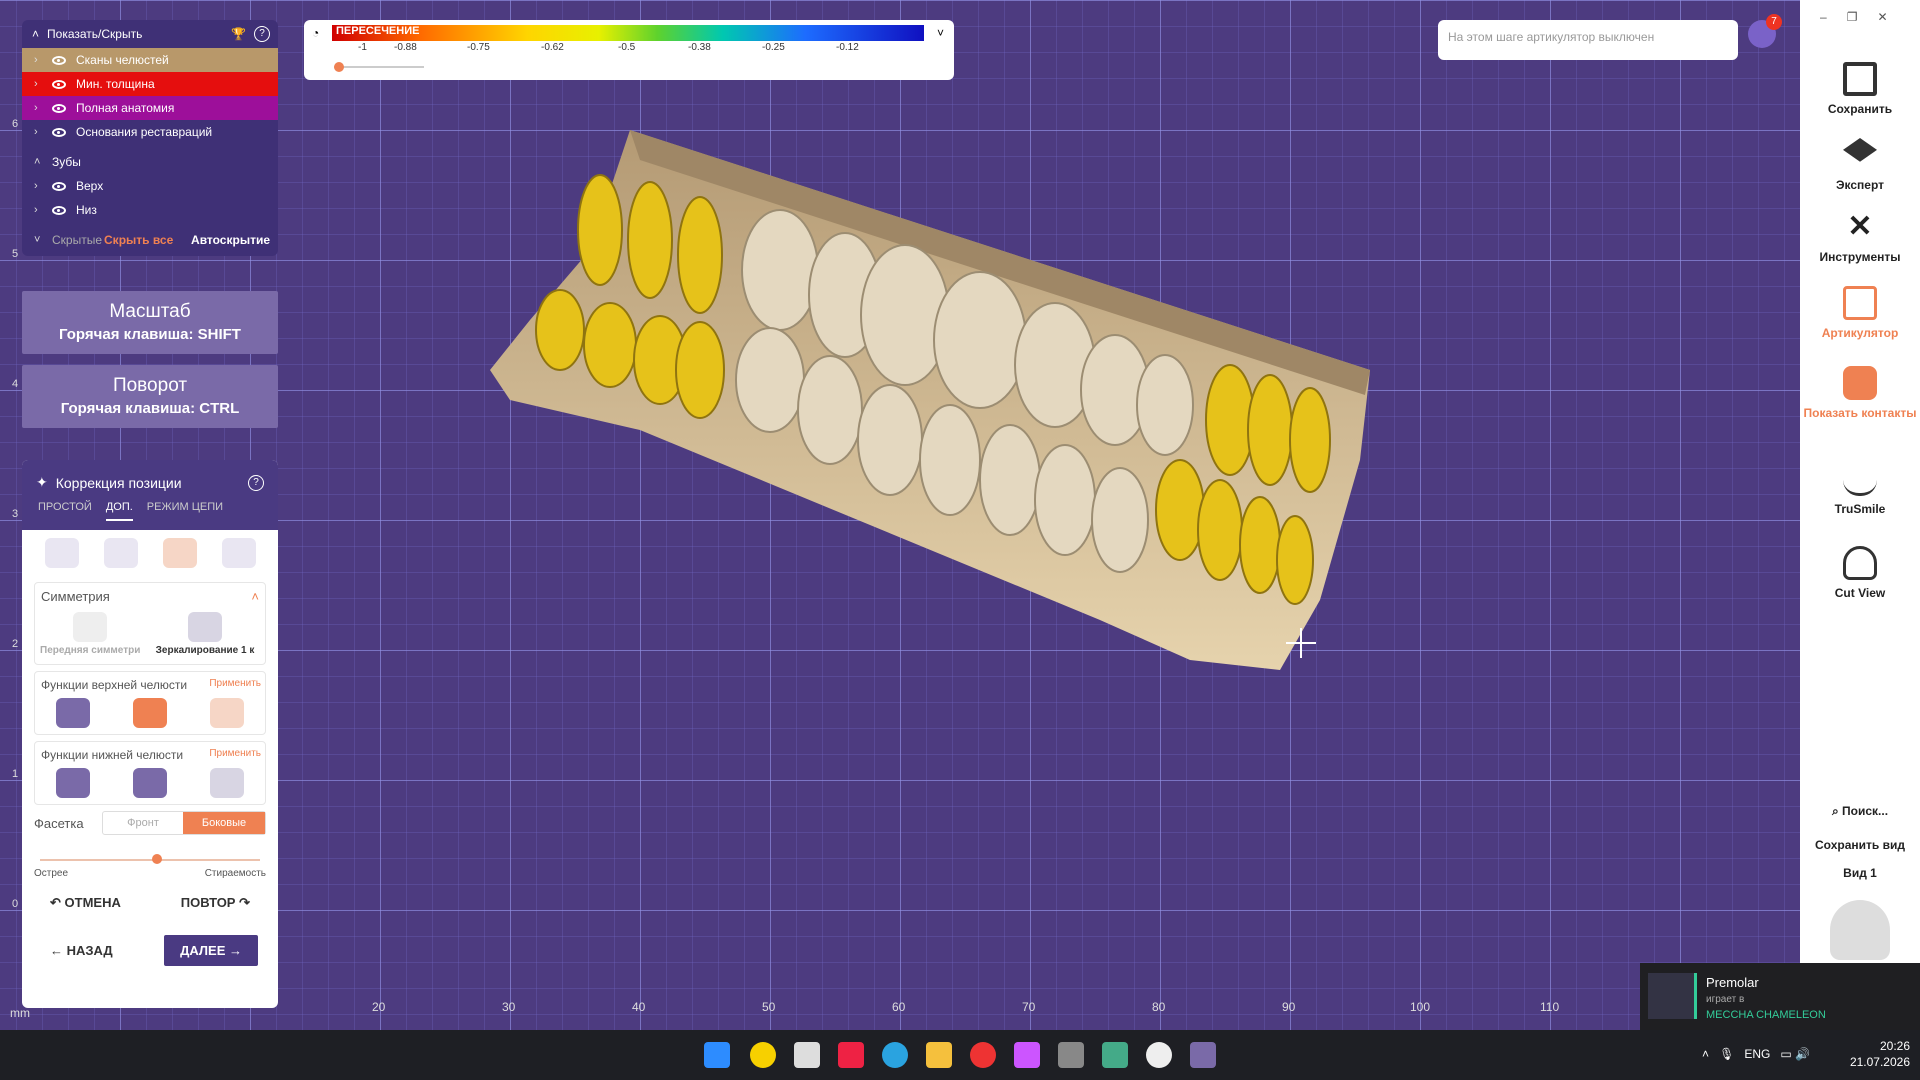  I want to click on show-contacts-button: Показать контакты, so click(1860, 393).